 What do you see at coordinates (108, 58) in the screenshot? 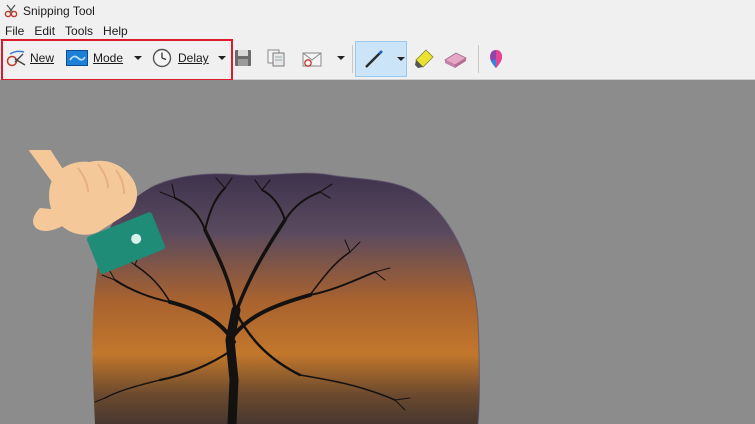
I see `mode-label: Mode` at bounding box center [108, 58].